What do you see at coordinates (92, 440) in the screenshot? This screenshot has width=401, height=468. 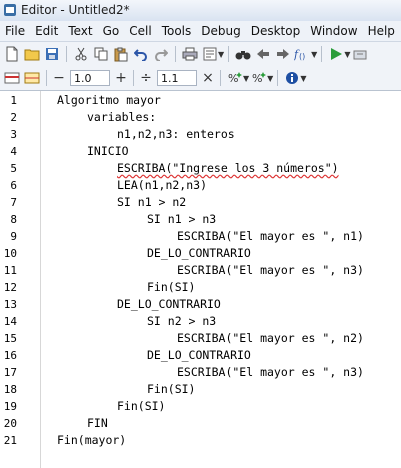 I see `code-line: Fin(mayor)` at bounding box center [92, 440].